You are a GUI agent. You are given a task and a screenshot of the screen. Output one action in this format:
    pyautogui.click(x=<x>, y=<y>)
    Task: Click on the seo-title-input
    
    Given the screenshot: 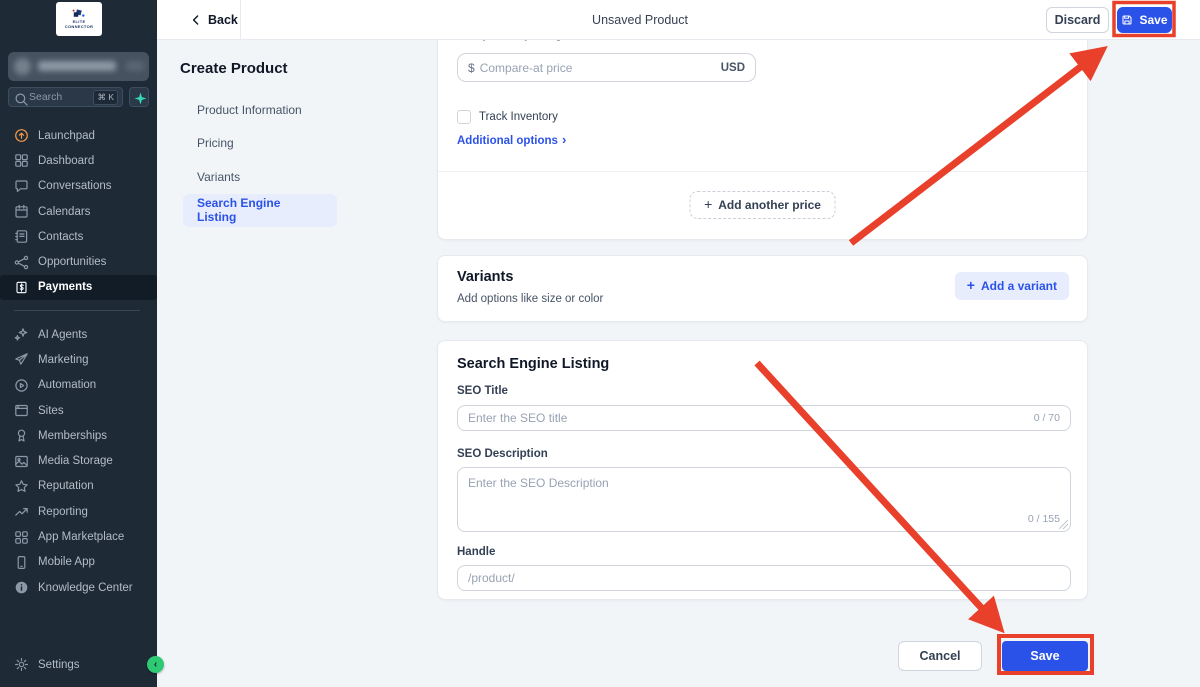 What is the action you would take?
    pyautogui.click(x=747, y=418)
    